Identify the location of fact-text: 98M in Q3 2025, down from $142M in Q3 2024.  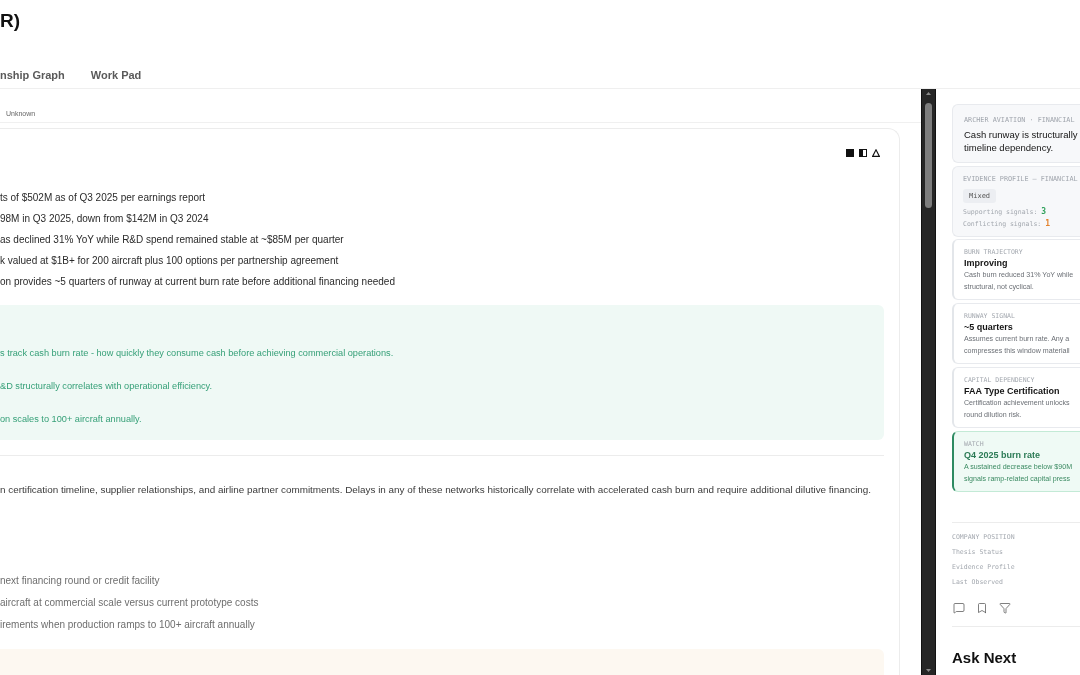
(104, 219).